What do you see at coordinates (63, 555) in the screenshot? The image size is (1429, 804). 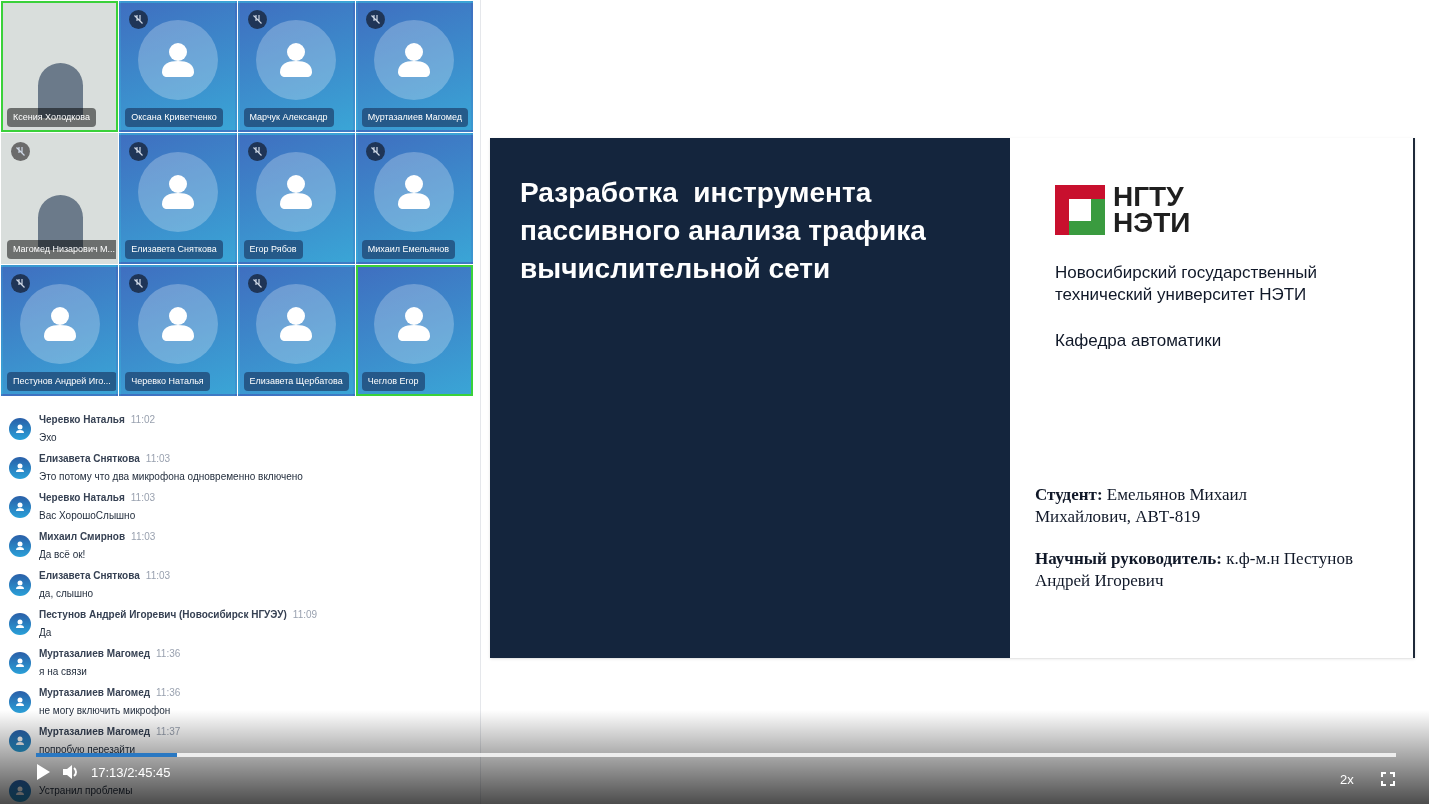 I see `message-text: Да всё ок!` at bounding box center [63, 555].